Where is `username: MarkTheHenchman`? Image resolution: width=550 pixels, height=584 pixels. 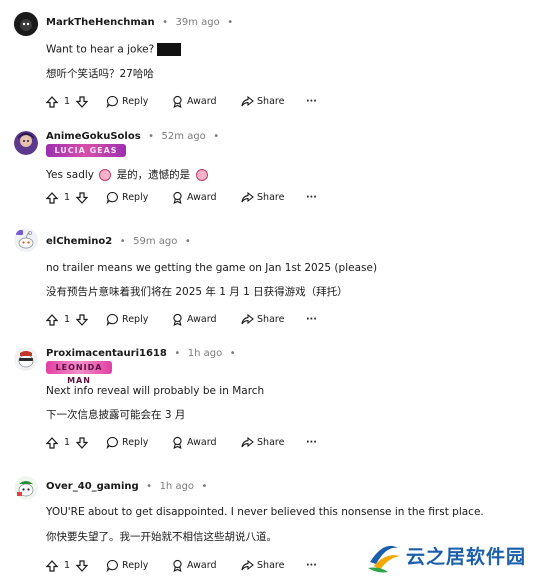
username: MarkTheHenchman is located at coordinates (100, 22).